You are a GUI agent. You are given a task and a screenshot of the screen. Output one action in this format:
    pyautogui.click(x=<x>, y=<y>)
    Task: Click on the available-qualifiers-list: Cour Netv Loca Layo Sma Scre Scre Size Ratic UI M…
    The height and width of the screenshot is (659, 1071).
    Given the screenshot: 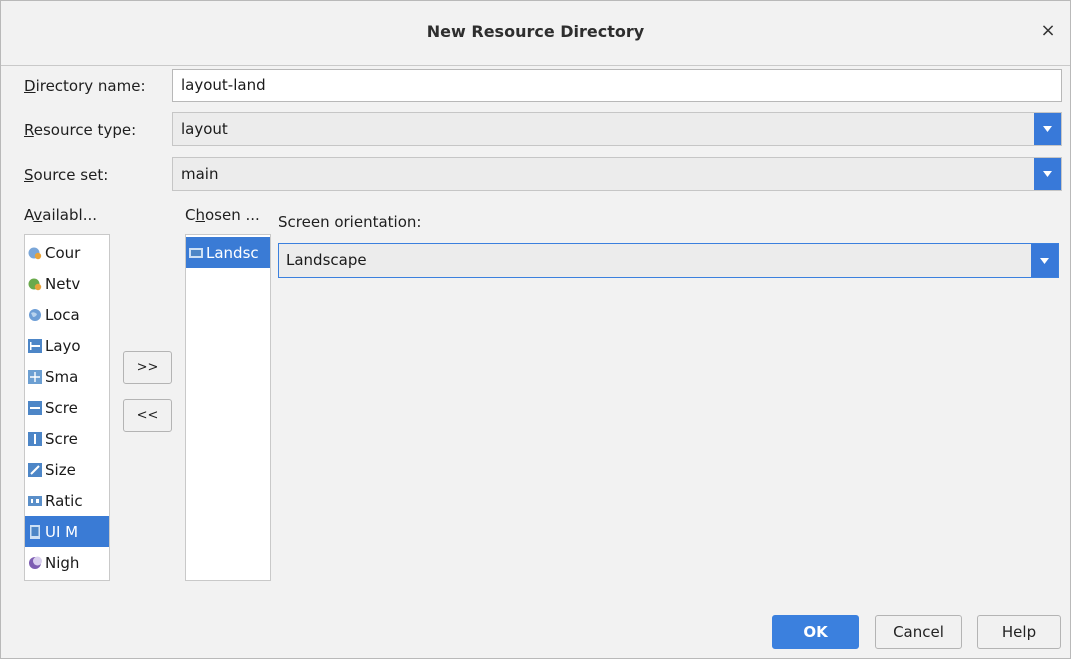 What is the action you would take?
    pyautogui.click(x=67, y=407)
    